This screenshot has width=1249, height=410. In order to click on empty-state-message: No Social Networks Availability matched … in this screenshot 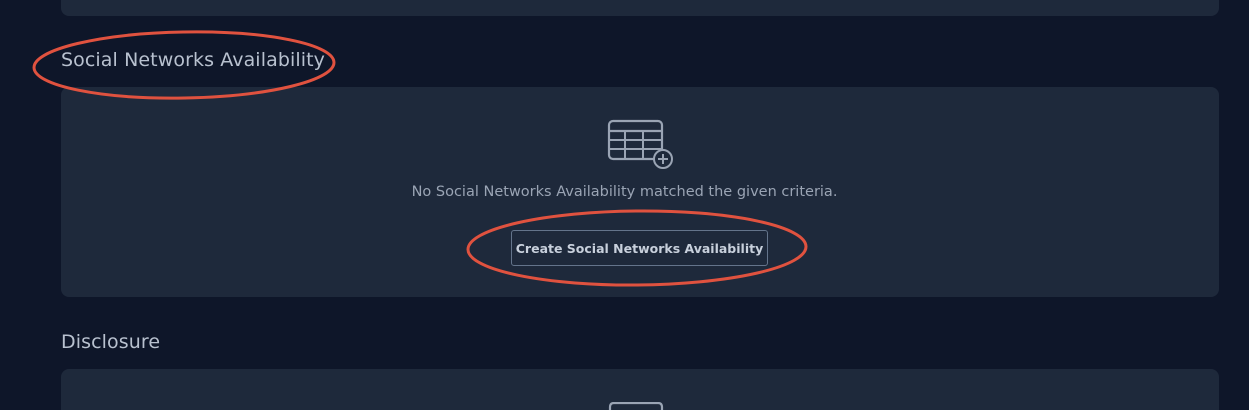, I will do `click(624, 192)`.